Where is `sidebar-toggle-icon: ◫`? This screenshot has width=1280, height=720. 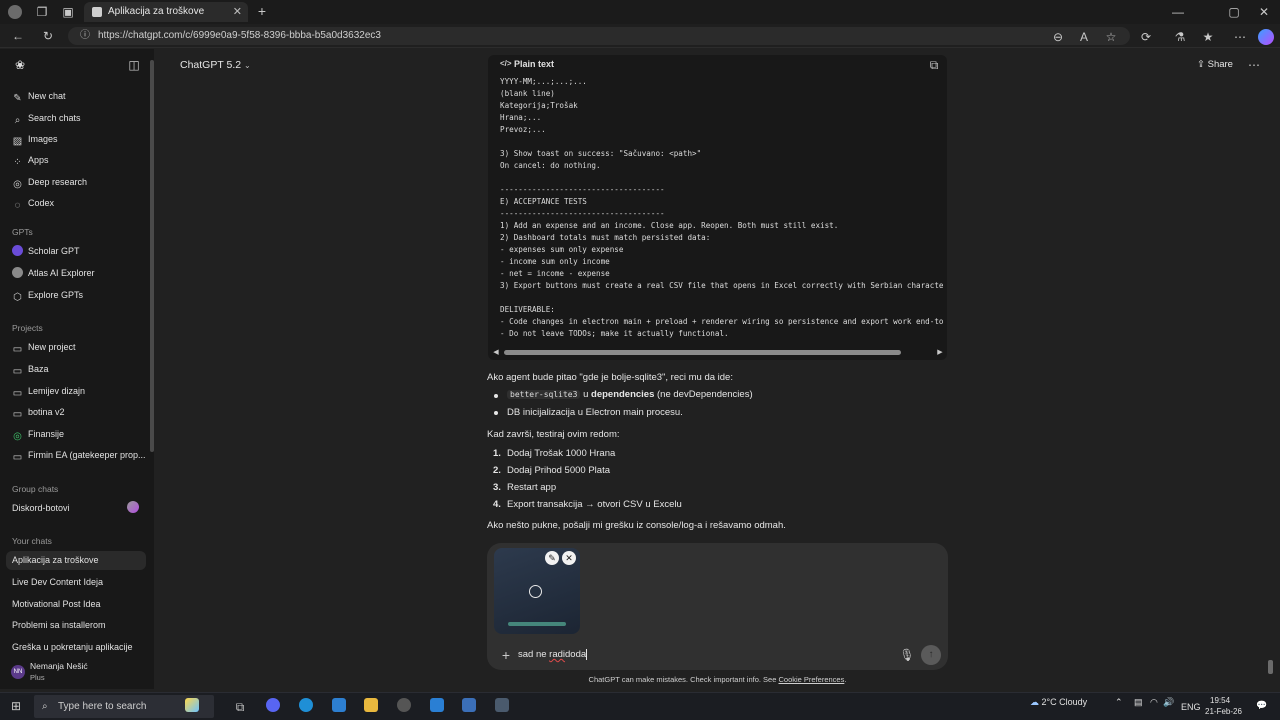
sidebar-toggle-icon: ◫ is located at coordinates (134, 65).